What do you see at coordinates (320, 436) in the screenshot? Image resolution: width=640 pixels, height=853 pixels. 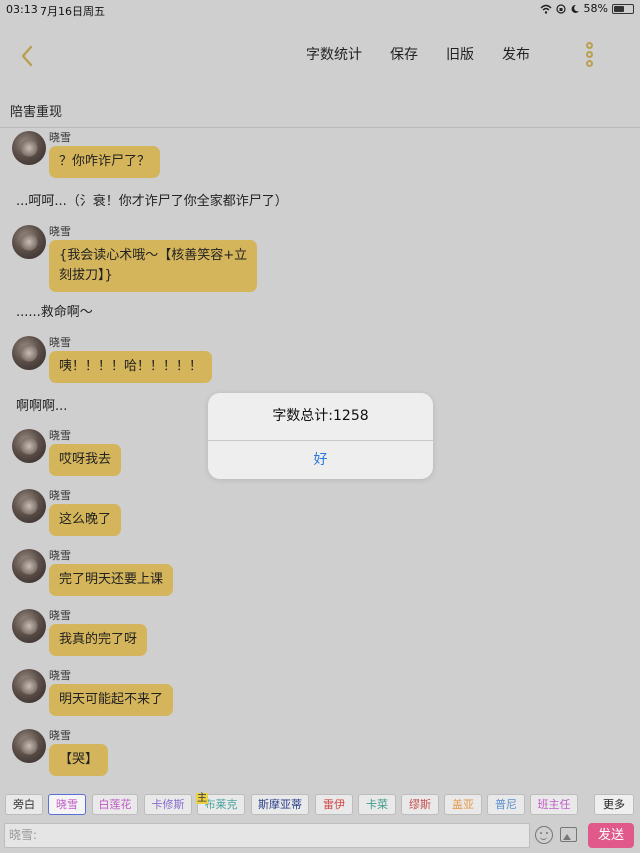 I see `word-count-alert: 字数总计:1258 好` at bounding box center [320, 436].